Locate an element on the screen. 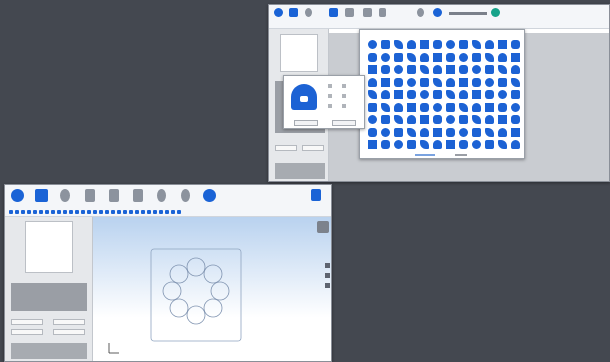 The width and height of the screenshot is (610, 362). bottom-tool-lamp is located at coordinates (161, 195).